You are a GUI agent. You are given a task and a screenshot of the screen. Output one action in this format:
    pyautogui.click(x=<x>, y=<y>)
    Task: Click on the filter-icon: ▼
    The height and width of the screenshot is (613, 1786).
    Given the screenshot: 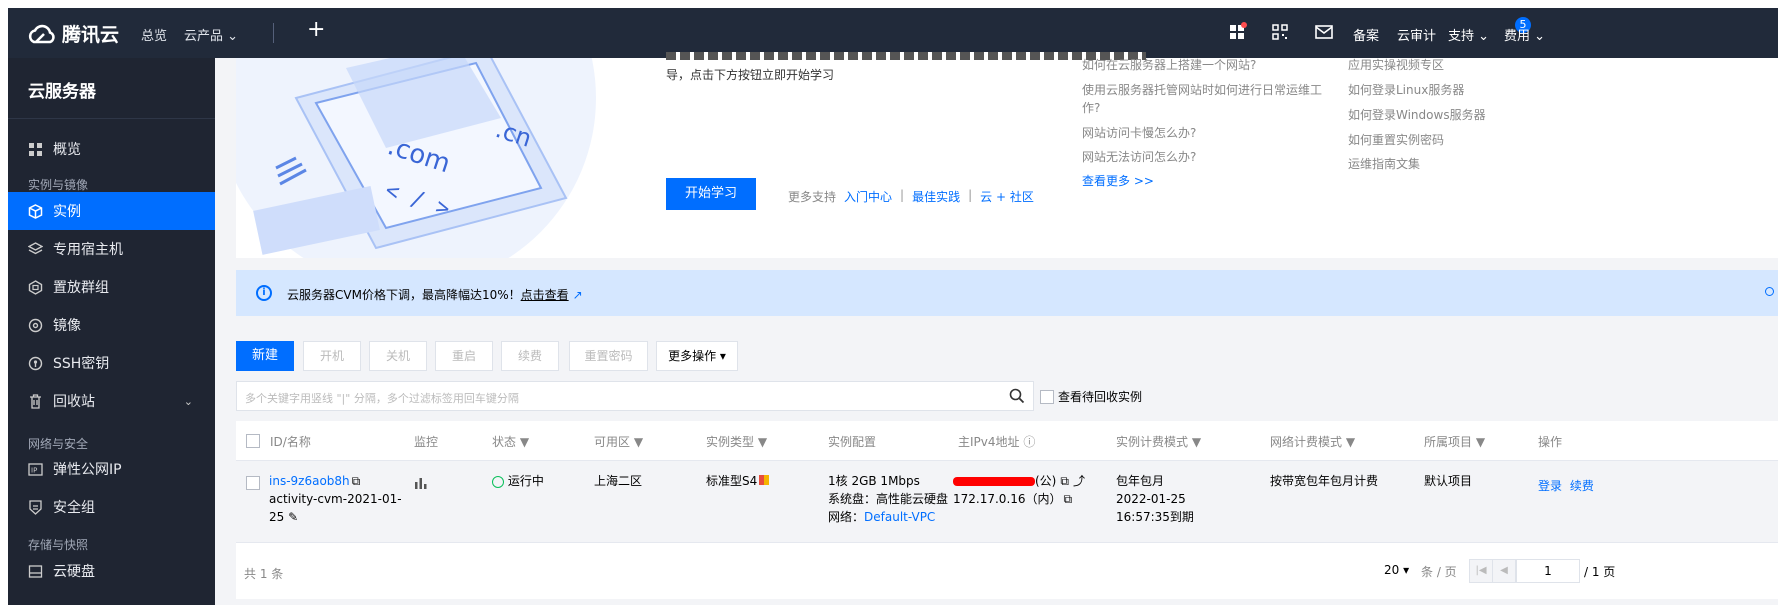 What is the action you would take?
    pyautogui.click(x=762, y=442)
    